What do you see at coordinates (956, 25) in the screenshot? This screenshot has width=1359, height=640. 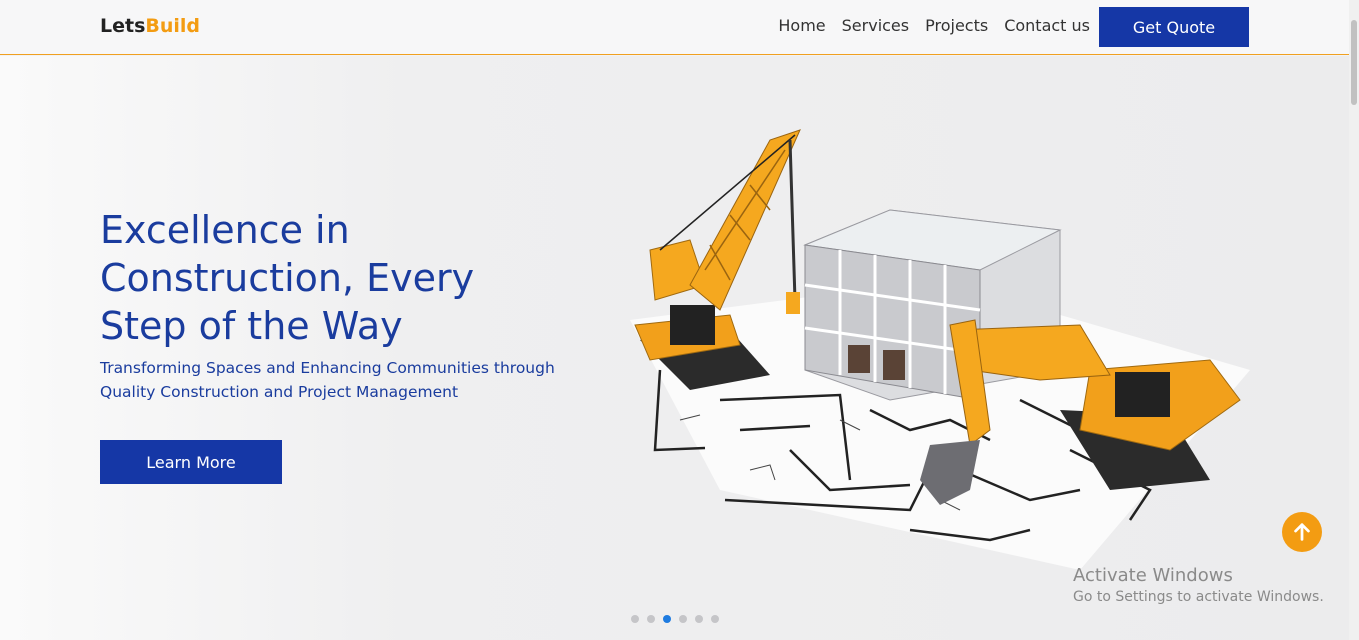 I see `nav-projects: Projects` at bounding box center [956, 25].